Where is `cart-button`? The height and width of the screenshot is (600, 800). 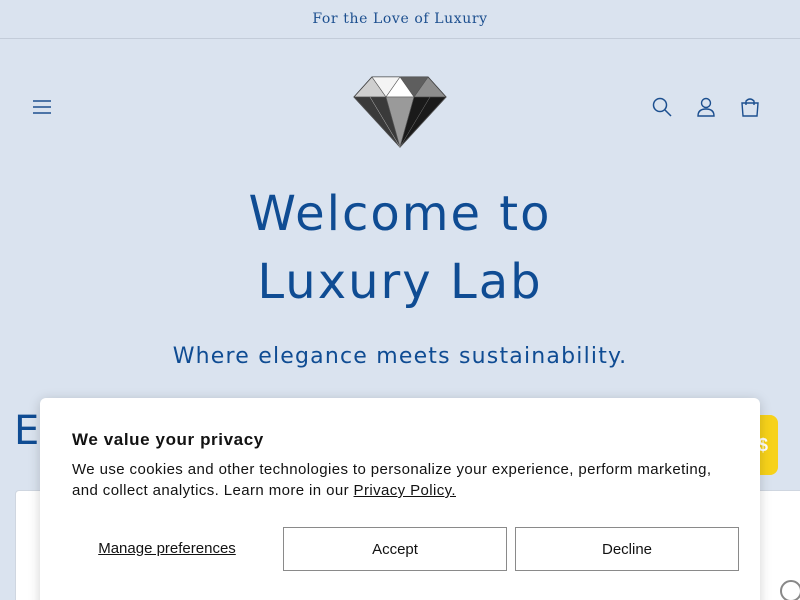
cart-button is located at coordinates (750, 107).